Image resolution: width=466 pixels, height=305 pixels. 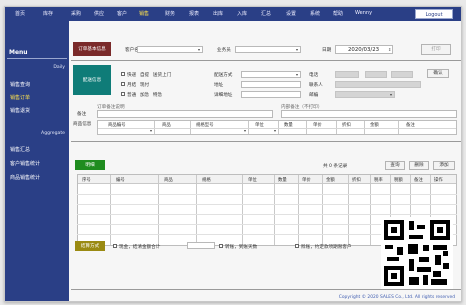 What do you see at coordinates (365, 94) in the screenshot?
I see `zip-input` at bounding box center [365, 94].